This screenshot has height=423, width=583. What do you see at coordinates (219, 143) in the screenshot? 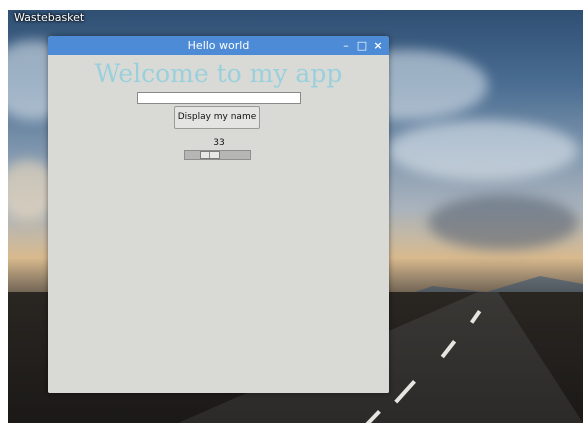
I see `scale-value-label: 33` at bounding box center [219, 143].